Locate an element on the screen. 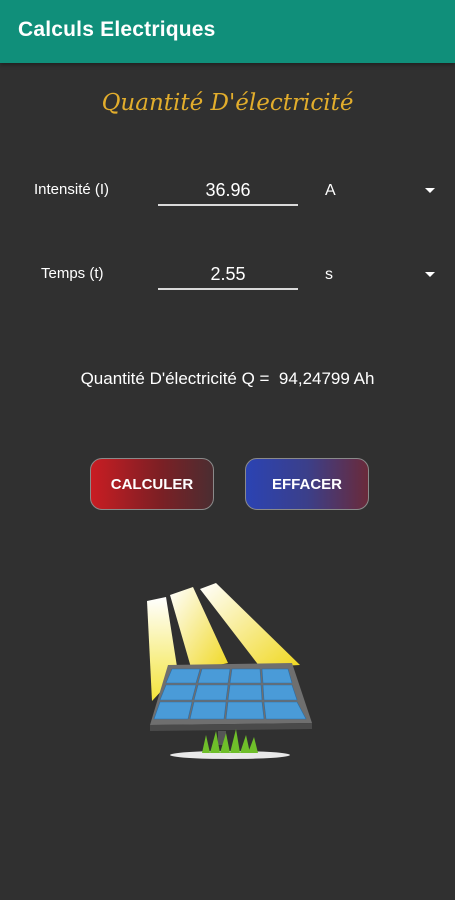 The width and height of the screenshot is (455, 900). time-unit-dropdown: s is located at coordinates (380, 276).